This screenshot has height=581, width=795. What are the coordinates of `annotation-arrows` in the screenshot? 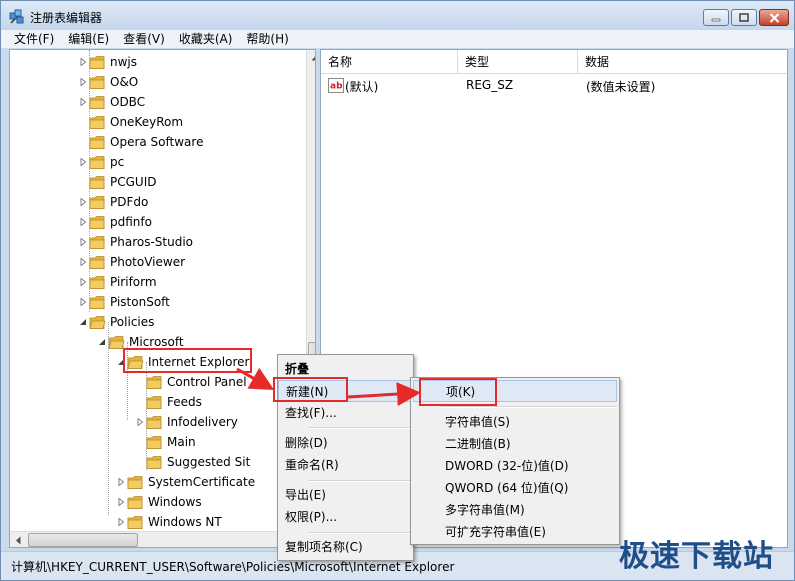 It's located at (328, 387).